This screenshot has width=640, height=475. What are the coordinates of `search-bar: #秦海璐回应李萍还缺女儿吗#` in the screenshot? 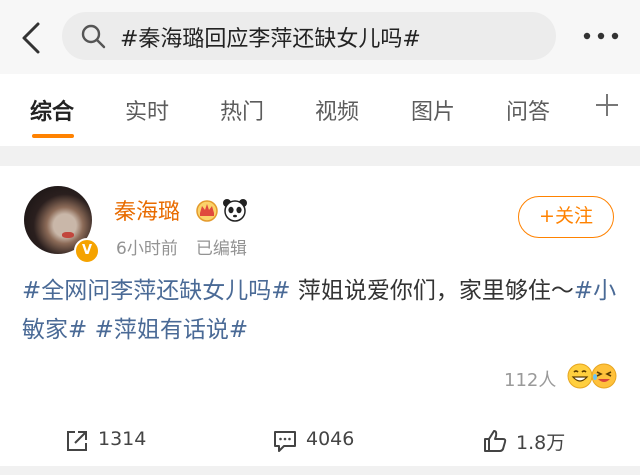 It's located at (309, 36).